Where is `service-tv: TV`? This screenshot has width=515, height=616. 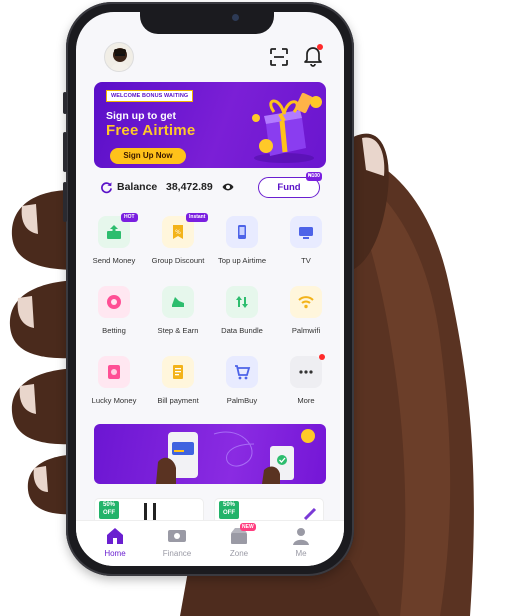
service-tv: TV is located at coordinates (306, 247).